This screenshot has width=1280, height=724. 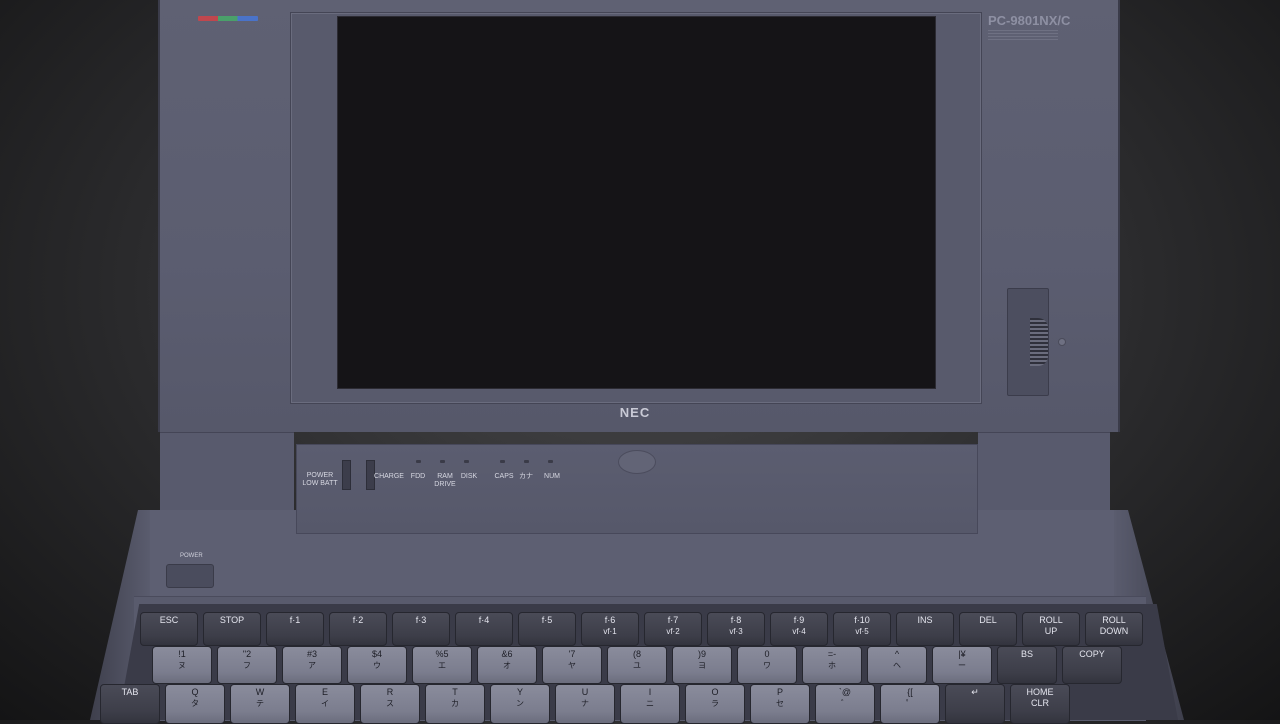 I want to click on key-row_function-14: ROLL UP, so click(x=1051, y=629).